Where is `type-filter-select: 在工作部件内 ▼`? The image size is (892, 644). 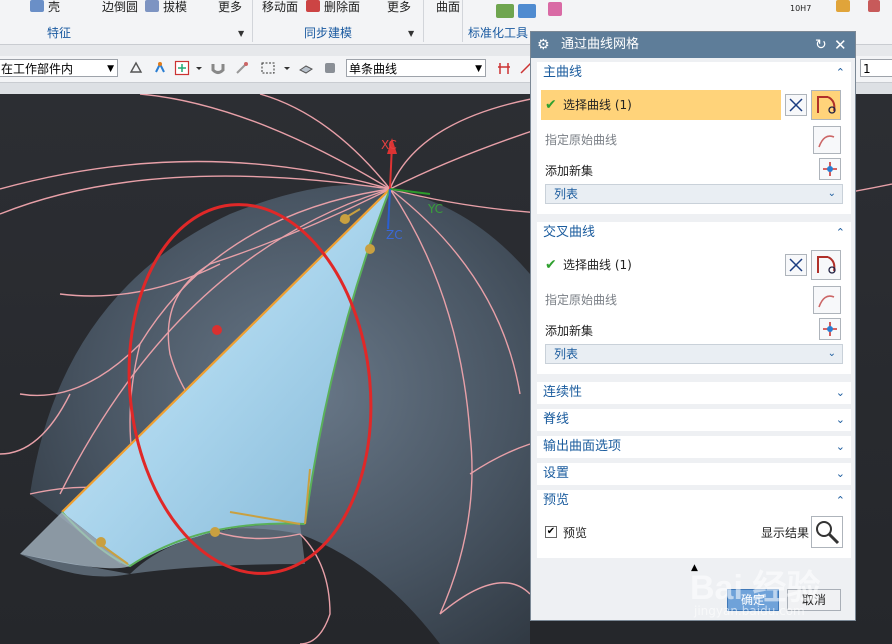 type-filter-select: 在工作部件内 ▼ is located at coordinates (59, 68).